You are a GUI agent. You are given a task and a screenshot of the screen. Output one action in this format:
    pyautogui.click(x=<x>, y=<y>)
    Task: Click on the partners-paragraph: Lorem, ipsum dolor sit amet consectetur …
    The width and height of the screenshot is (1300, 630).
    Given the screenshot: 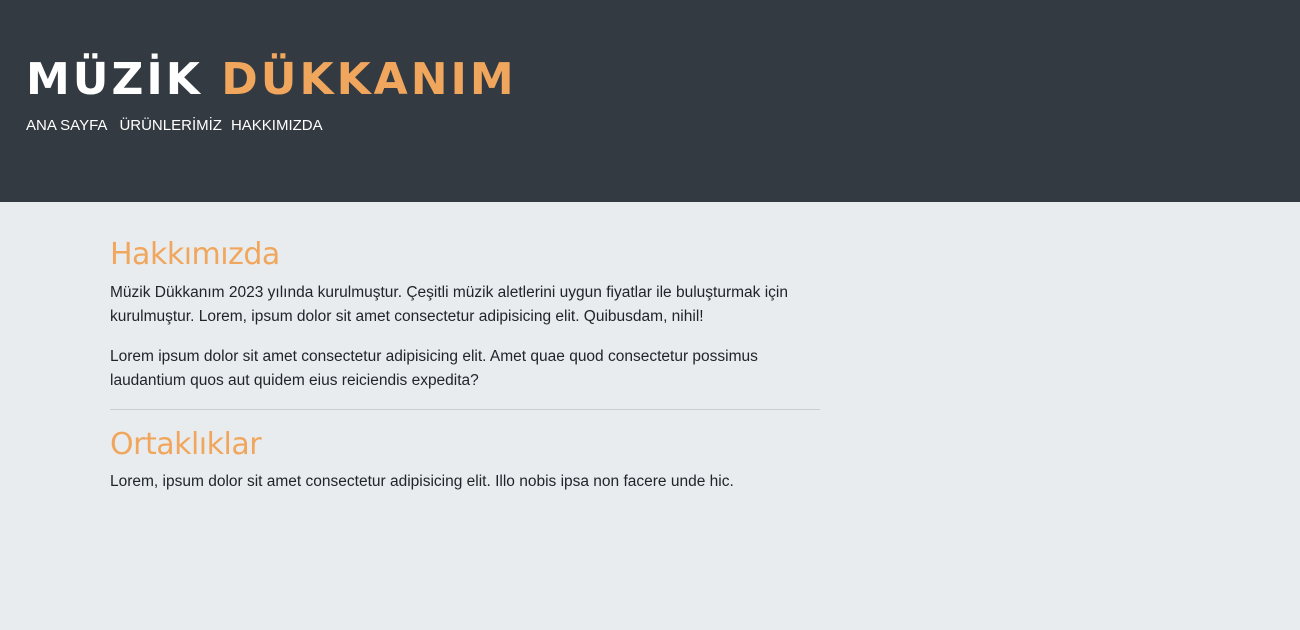 What is the action you would take?
    pyautogui.click(x=422, y=481)
    